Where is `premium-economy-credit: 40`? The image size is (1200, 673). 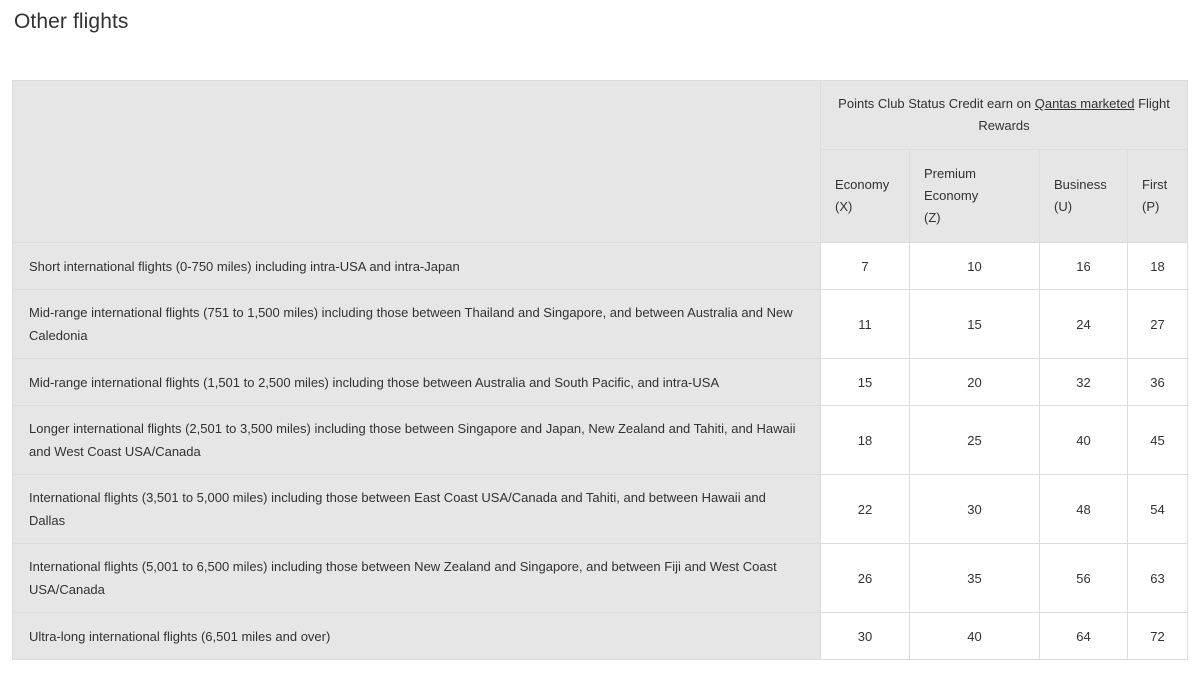
premium-economy-credit: 40 is located at coordinates (974, 636).